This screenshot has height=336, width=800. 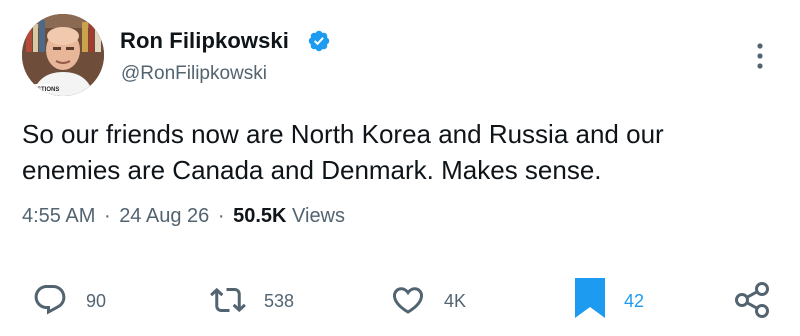 I want to click on share-icon, so click(x=752, y=300).